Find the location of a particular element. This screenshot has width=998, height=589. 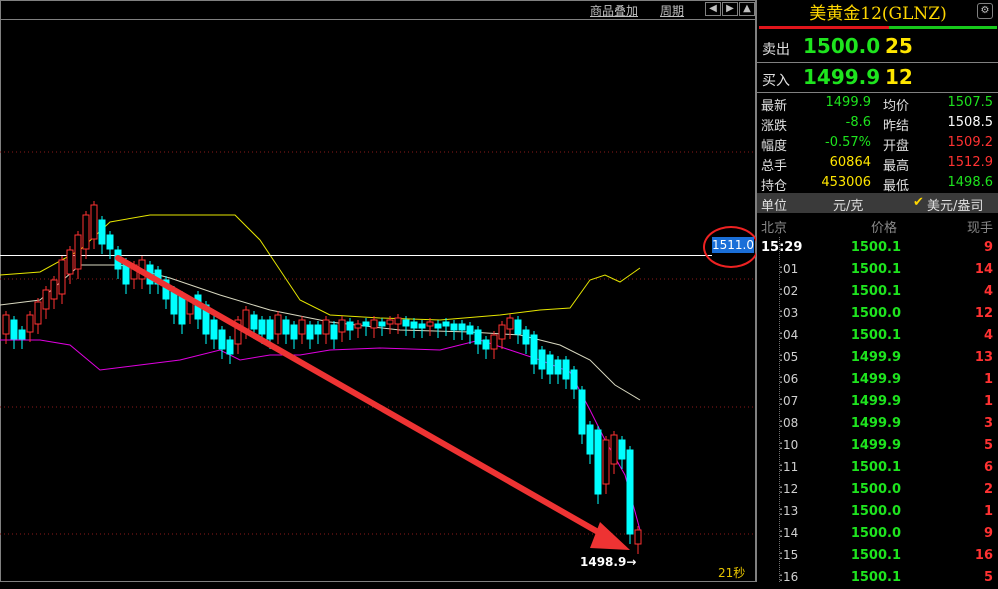

buy-row: 买入 1499.9 12 is located at coordinates (877, 77).